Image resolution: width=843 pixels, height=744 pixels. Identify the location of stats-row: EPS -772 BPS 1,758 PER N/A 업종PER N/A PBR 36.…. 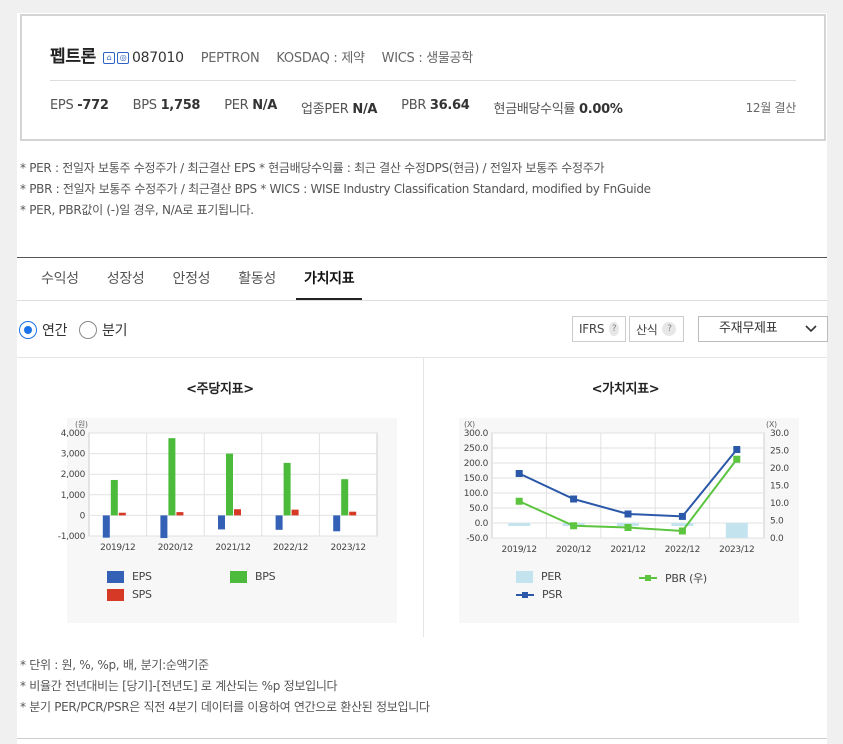
(348, 107).